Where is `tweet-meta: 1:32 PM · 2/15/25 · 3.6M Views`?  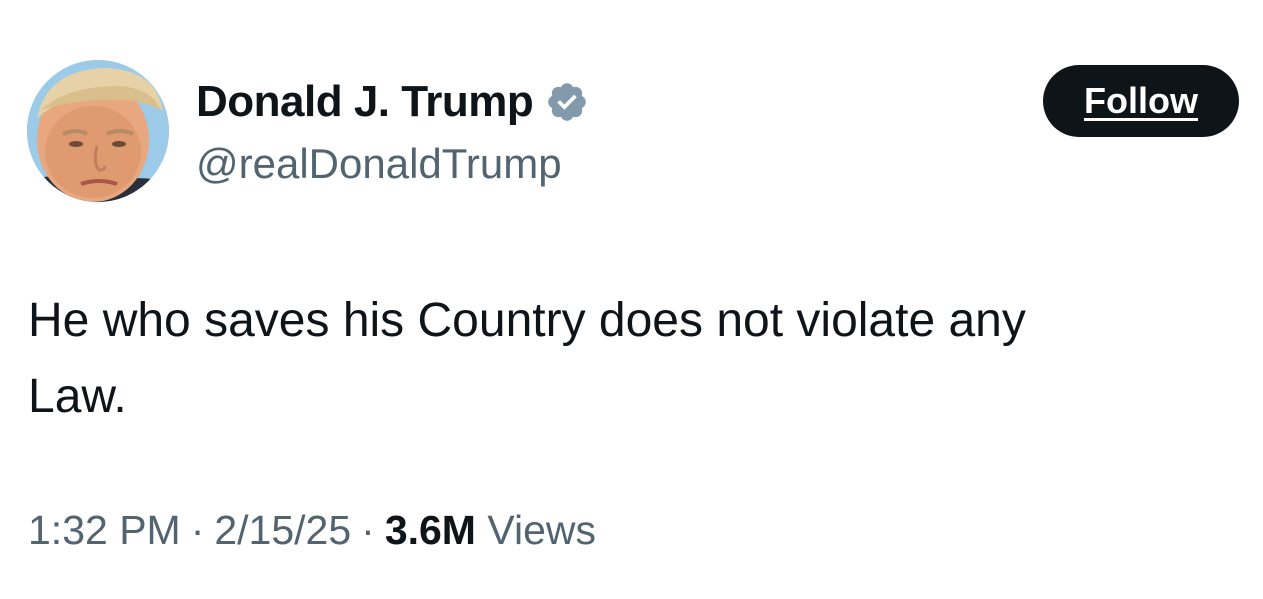
tweet-meta: 1:32 PM · 2/15/25 · 3.6M Views is located at coordinates (312, 530).